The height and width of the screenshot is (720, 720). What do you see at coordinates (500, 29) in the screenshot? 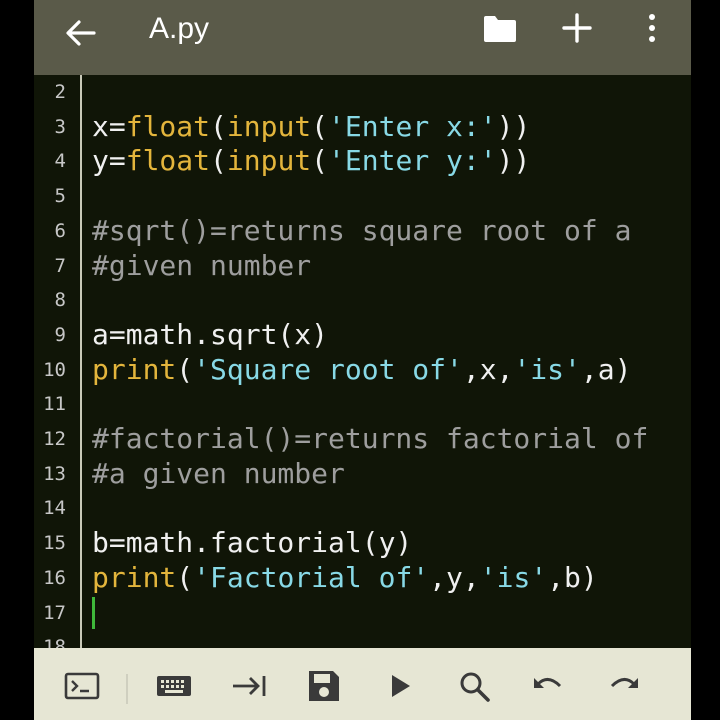
I see `folder-icon` at bounding box center [500, 29].